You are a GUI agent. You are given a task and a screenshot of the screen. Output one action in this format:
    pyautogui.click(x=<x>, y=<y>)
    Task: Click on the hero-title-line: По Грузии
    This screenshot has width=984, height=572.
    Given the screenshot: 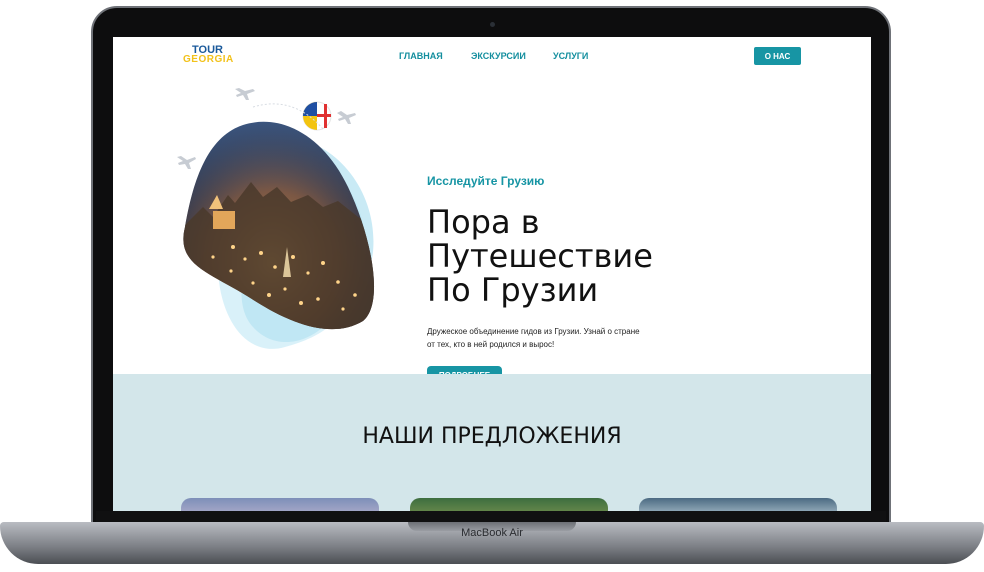 What is the action you would take?
    pyautogui.click(x=513, y=290)
    